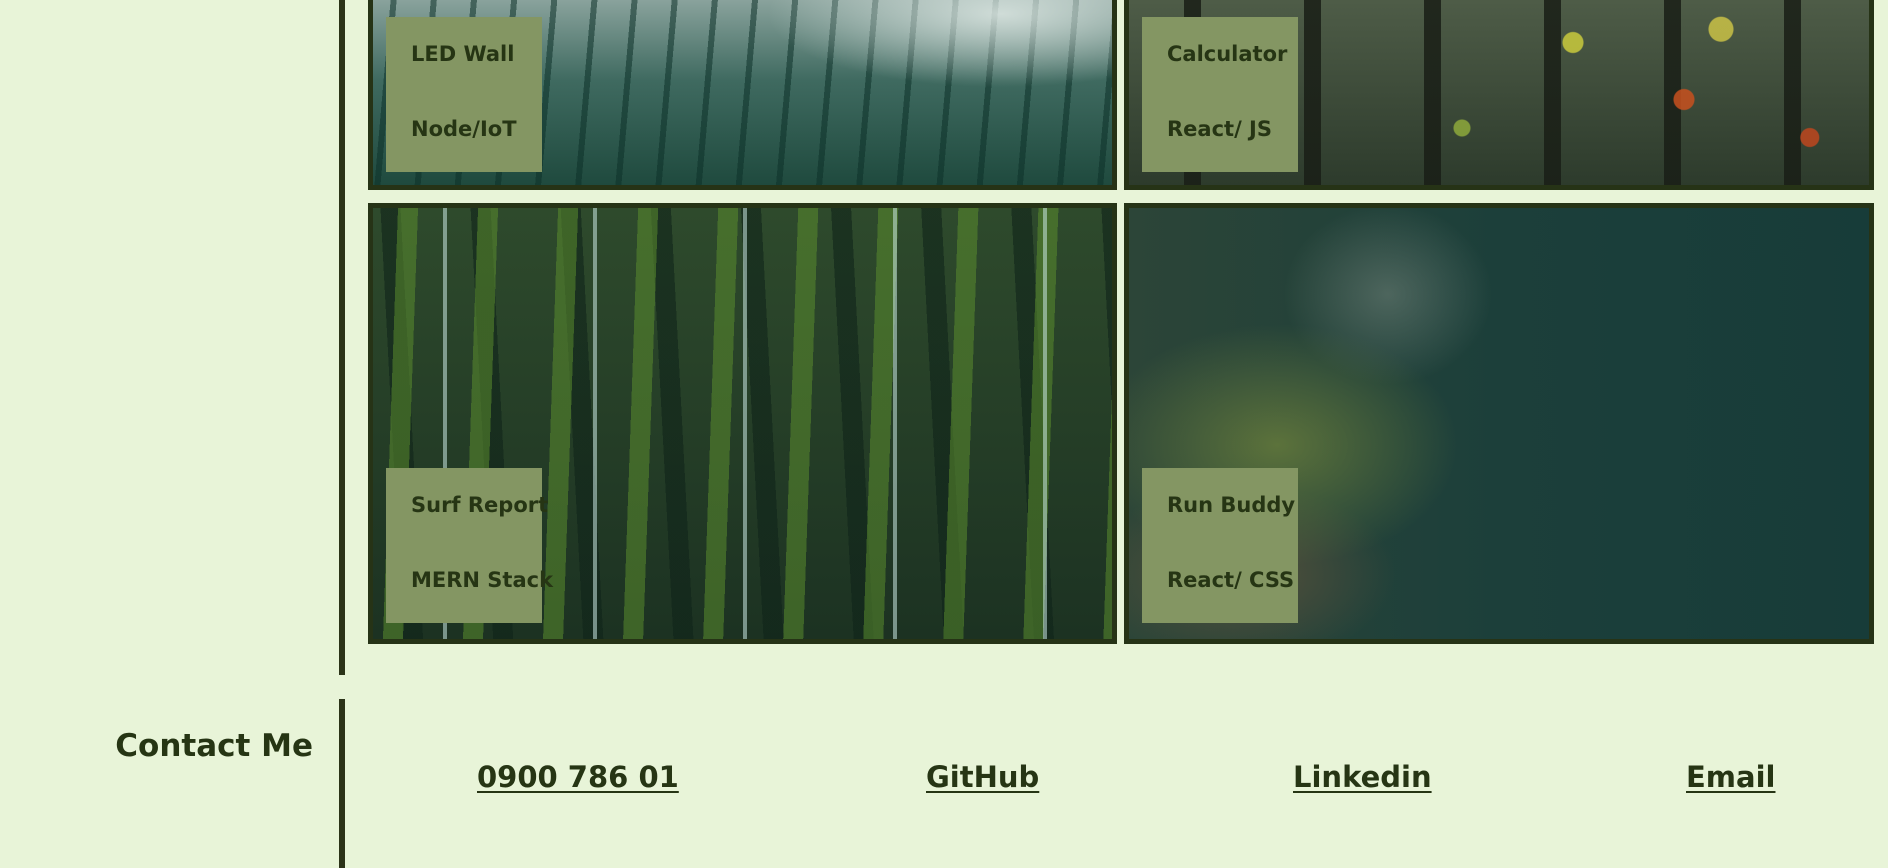 The image size is (1888, 868). What do you see at coordinates (463, 54) in the screenshot?
I see `project-title: LED Wall` at bounding box center [463, 54].